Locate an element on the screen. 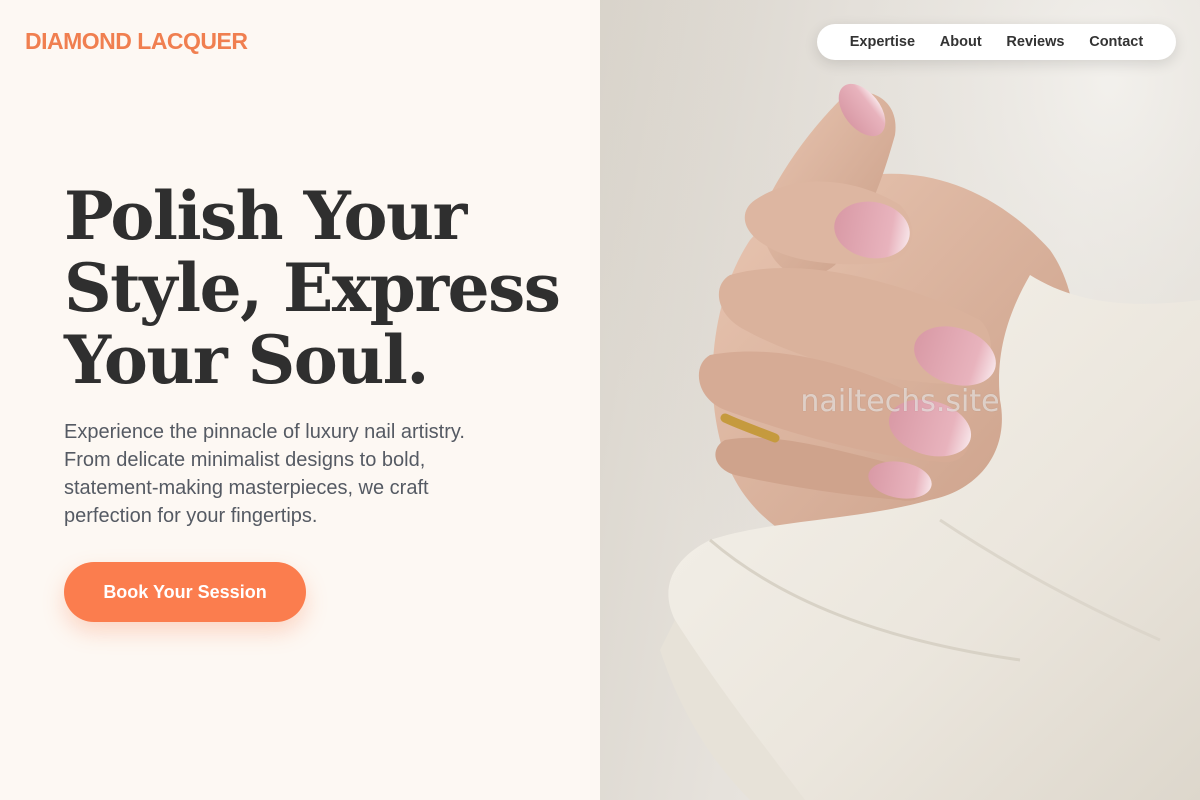 This screenshot has height=800, width=1200. nav-link-contact: Contact is located at coordinates (1116, 42).